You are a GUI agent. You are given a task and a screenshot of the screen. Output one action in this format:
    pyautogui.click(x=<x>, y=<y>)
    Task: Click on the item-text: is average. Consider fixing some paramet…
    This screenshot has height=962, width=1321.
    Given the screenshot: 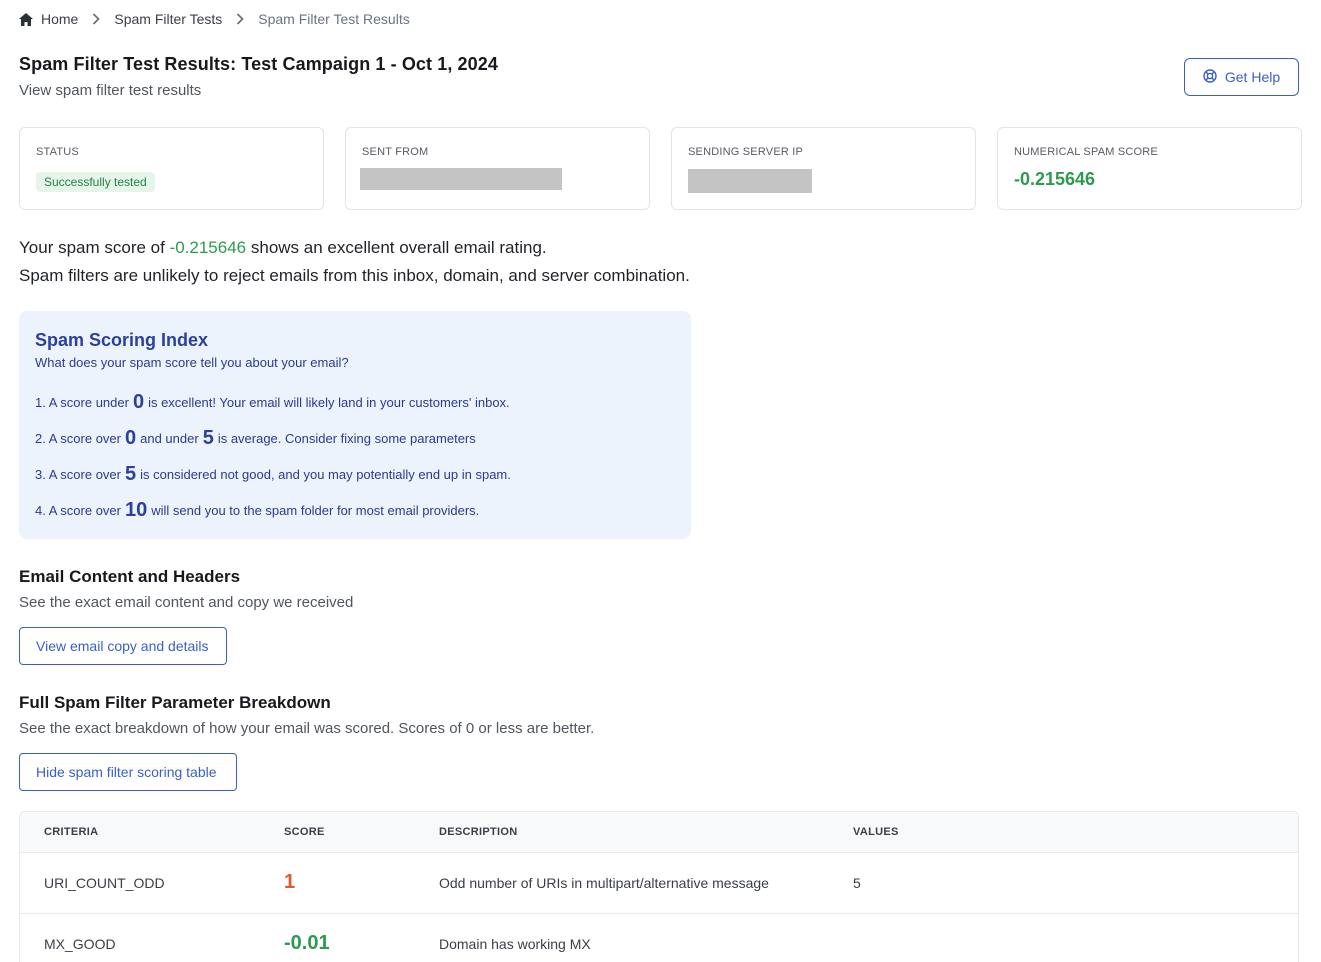 What is the action you would take?
    pyautogui.click(x=346, y=438)
    